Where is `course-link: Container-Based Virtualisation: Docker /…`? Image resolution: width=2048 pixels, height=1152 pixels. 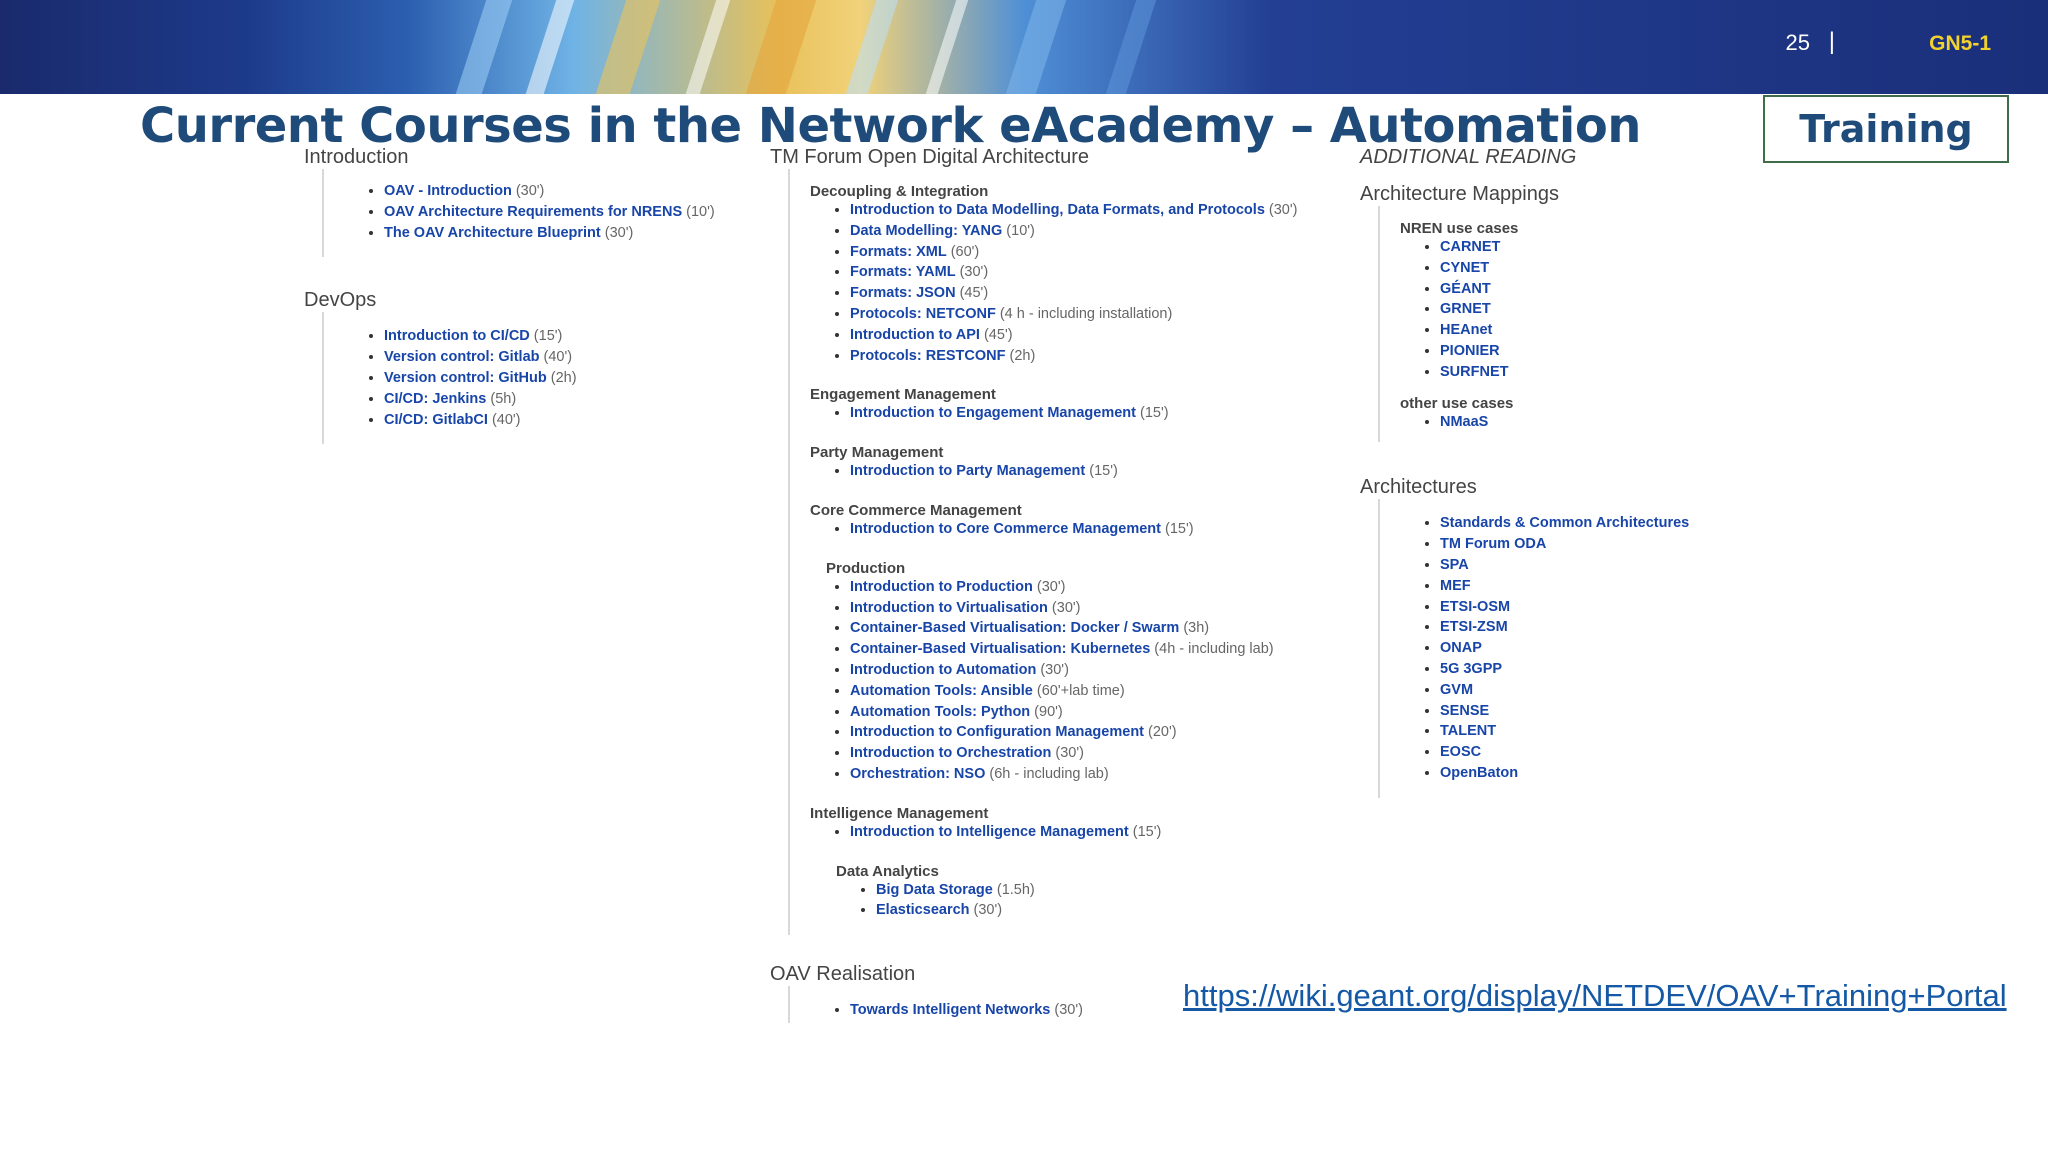
course-link: Container-Based Virtualisation: Docker /… is located at coordinates (1014, 628).